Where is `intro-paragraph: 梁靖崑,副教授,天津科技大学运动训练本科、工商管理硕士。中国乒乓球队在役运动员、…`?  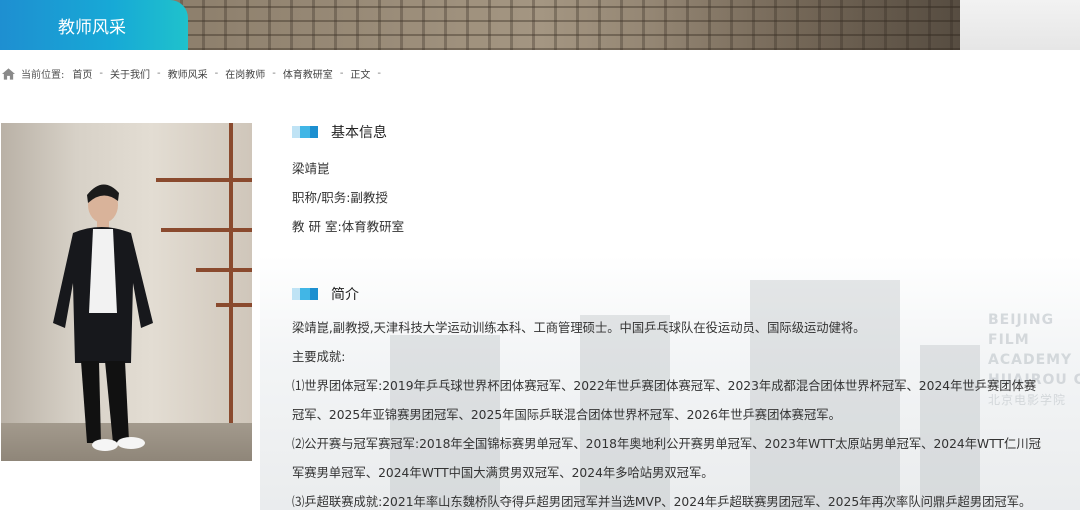 intro-paragraph: 梁靖崑,副教授,天津科技大学运动训练本科、工商管理硕士。中国乒乓球队在役运动员、… is located at coordinates (579, 328).